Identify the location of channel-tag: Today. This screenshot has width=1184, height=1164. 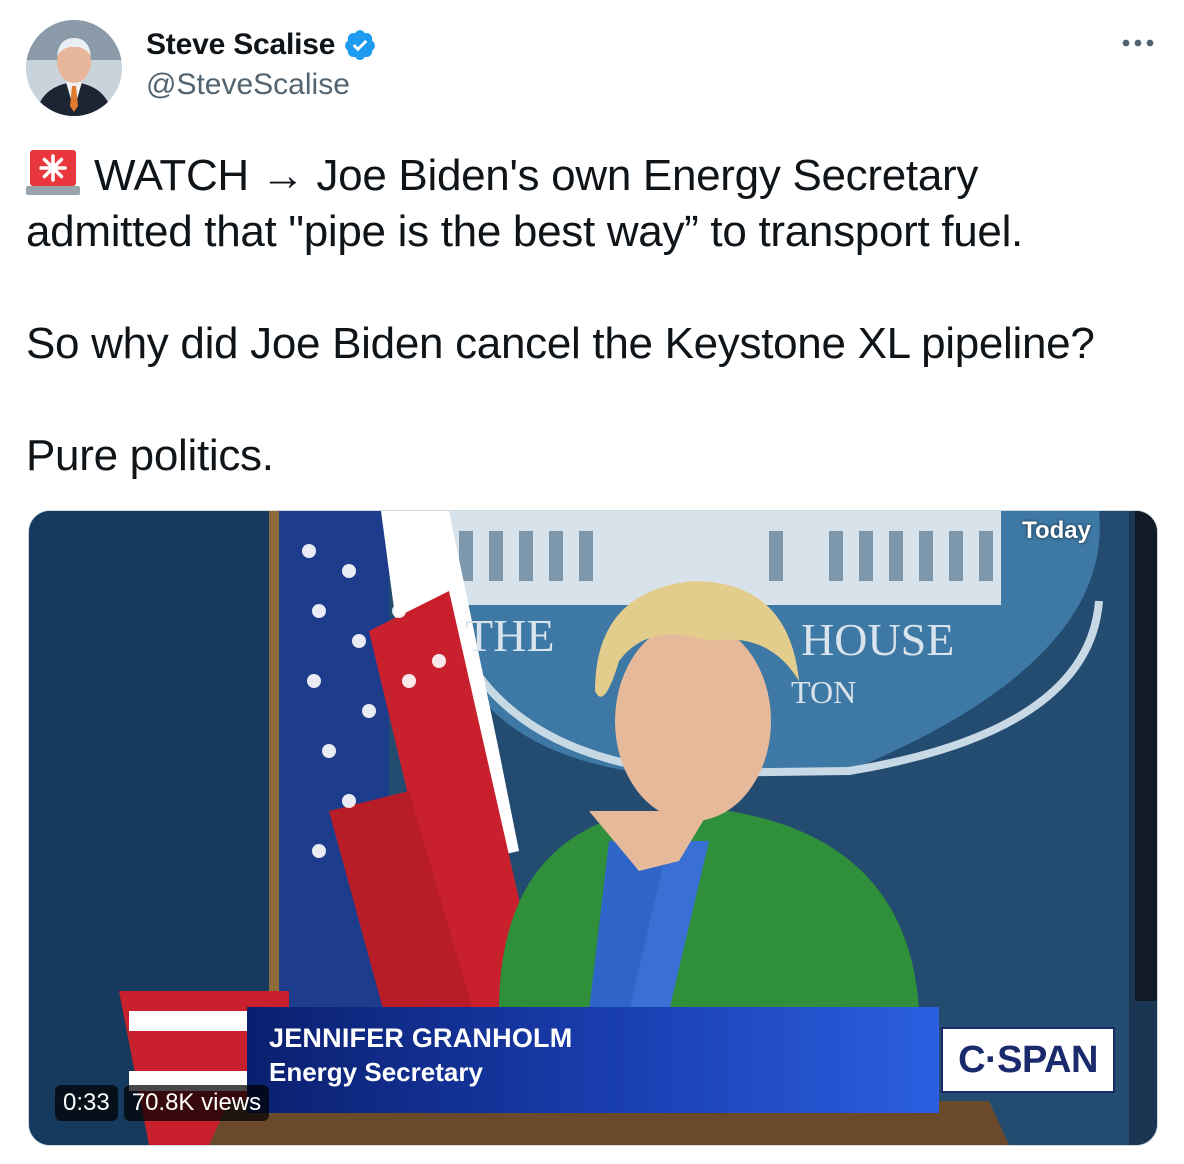
(1056, 530).